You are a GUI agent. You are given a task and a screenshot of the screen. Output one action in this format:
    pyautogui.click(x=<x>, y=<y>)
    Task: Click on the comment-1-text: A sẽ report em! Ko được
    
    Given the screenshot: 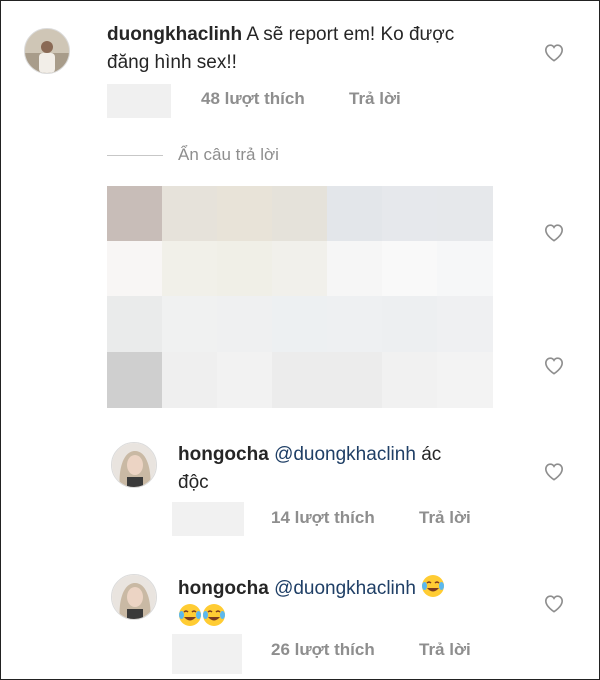 What is the action you would take?
    pyautogui.click(x=350, y=34)
    